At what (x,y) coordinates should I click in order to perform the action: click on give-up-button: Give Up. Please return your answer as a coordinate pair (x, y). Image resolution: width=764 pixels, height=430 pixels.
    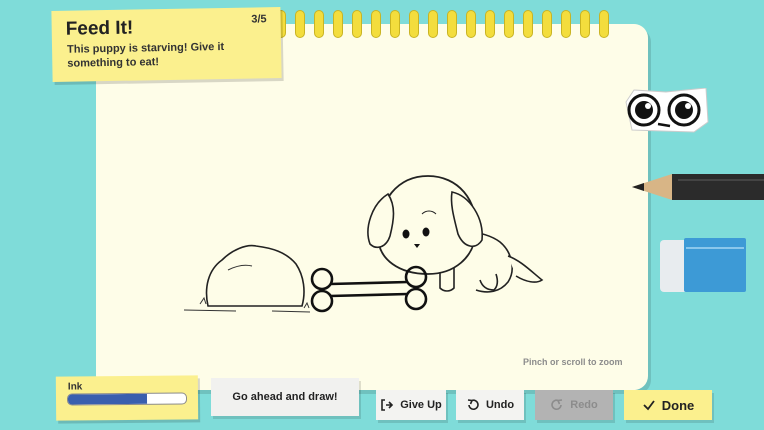
    Looking at the image, I should click on (411, 405).